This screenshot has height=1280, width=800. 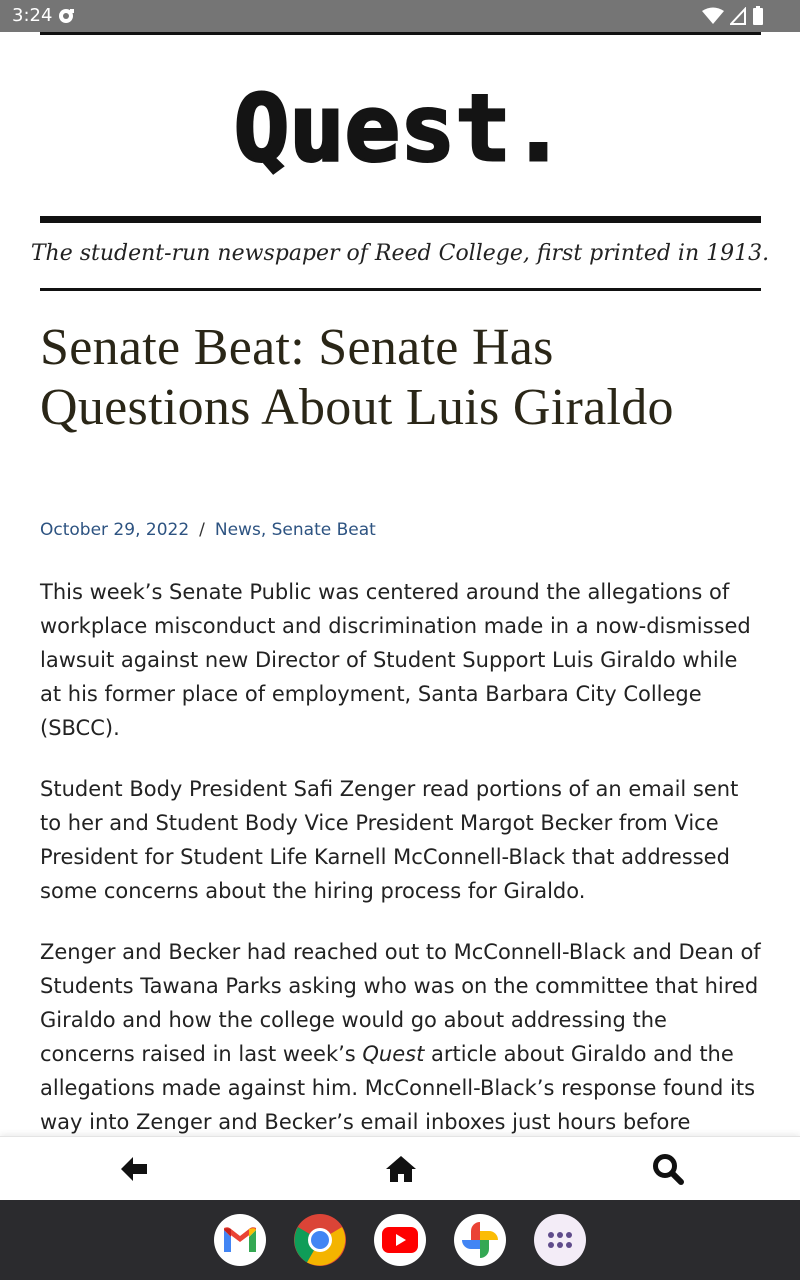 I want to click on logo-text: Quest., so click(x=400, y=128).